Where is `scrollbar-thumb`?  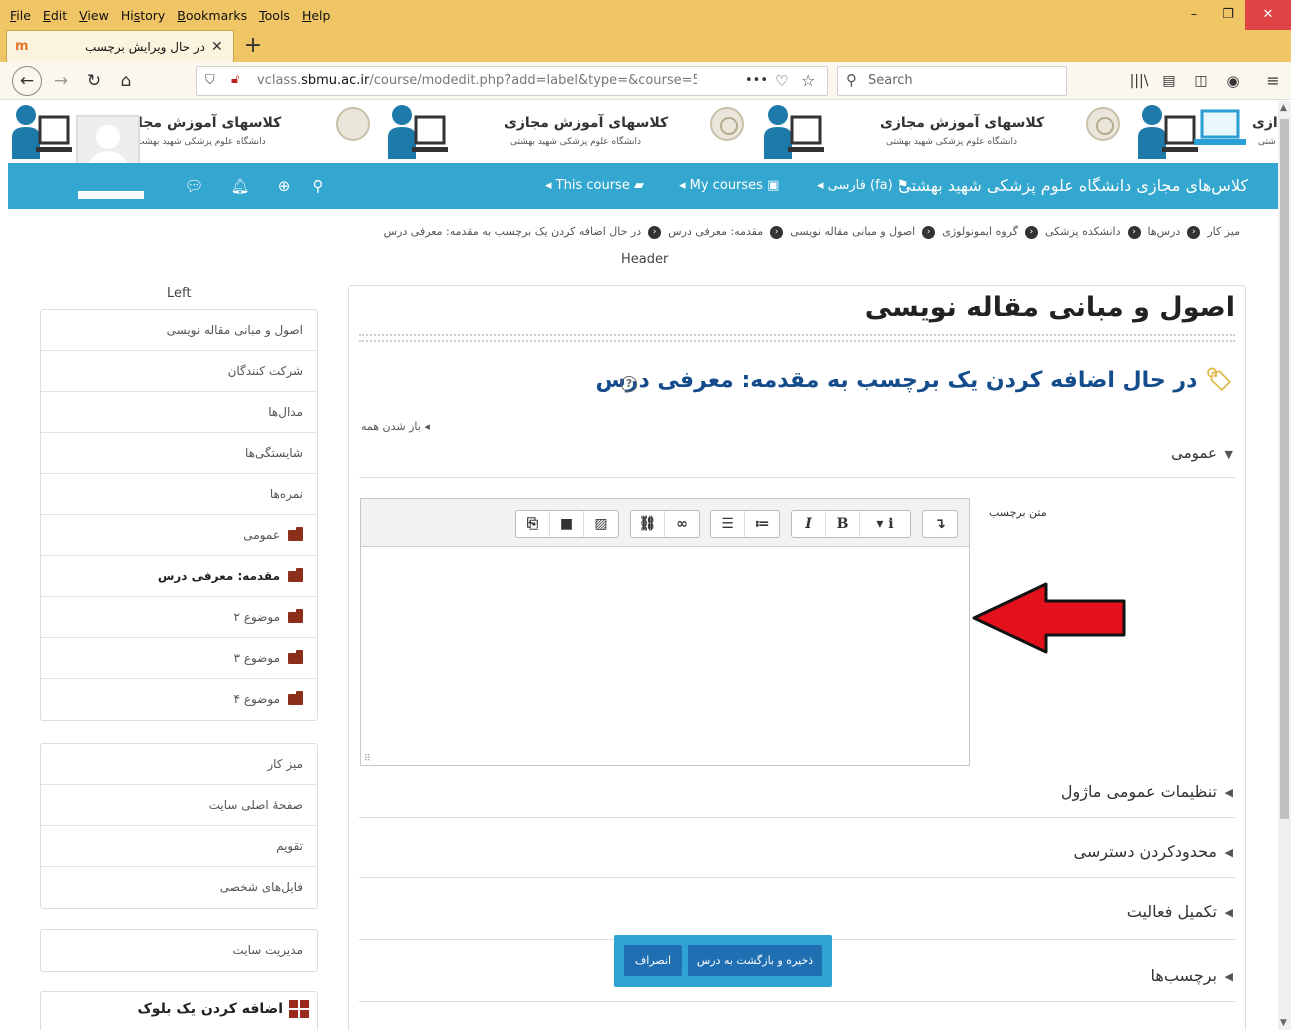 scrollbar-thumb is located at coordinates (1284, 469).